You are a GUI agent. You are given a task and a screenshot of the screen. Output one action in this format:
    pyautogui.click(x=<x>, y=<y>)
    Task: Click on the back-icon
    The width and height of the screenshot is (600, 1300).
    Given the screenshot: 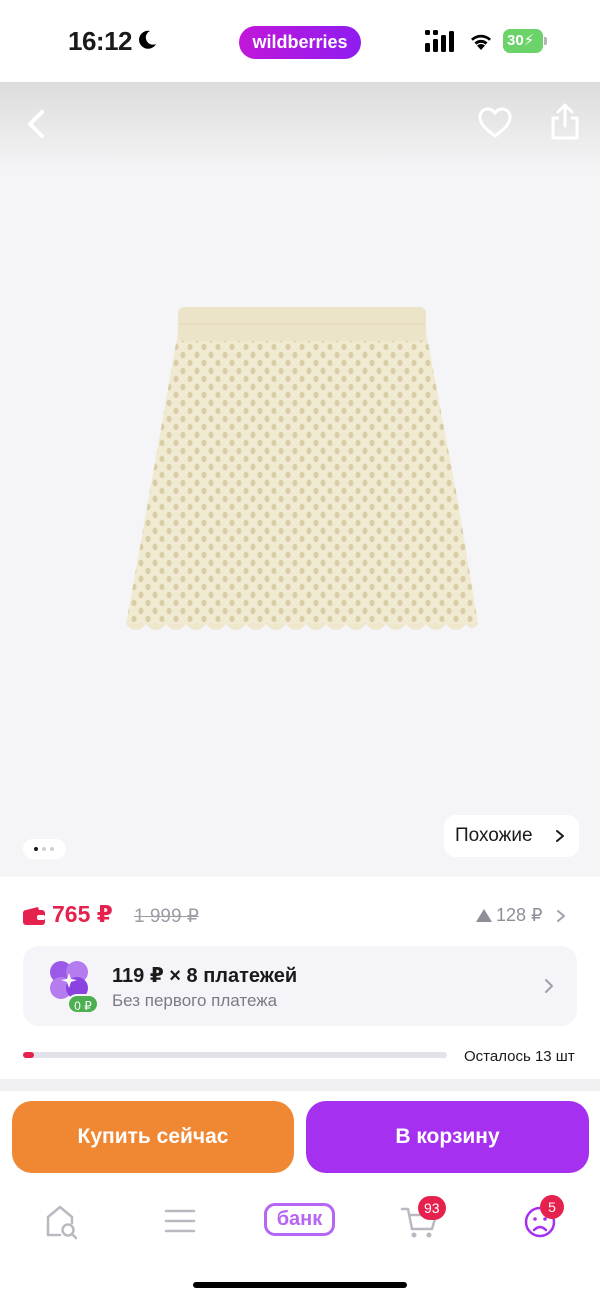 What is the action you would take?
    pyautogui.click(x=38, y=124)
    